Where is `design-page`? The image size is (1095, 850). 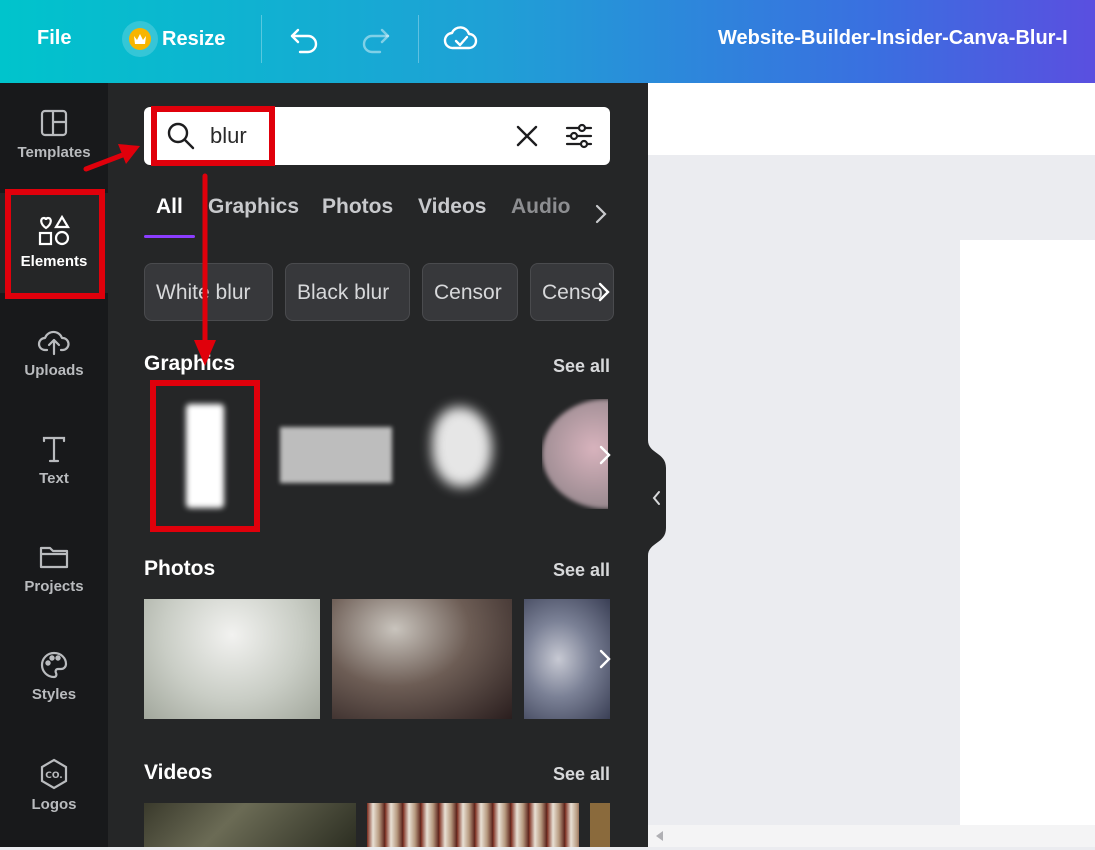
design-page is located at coordinates (1027, 532).